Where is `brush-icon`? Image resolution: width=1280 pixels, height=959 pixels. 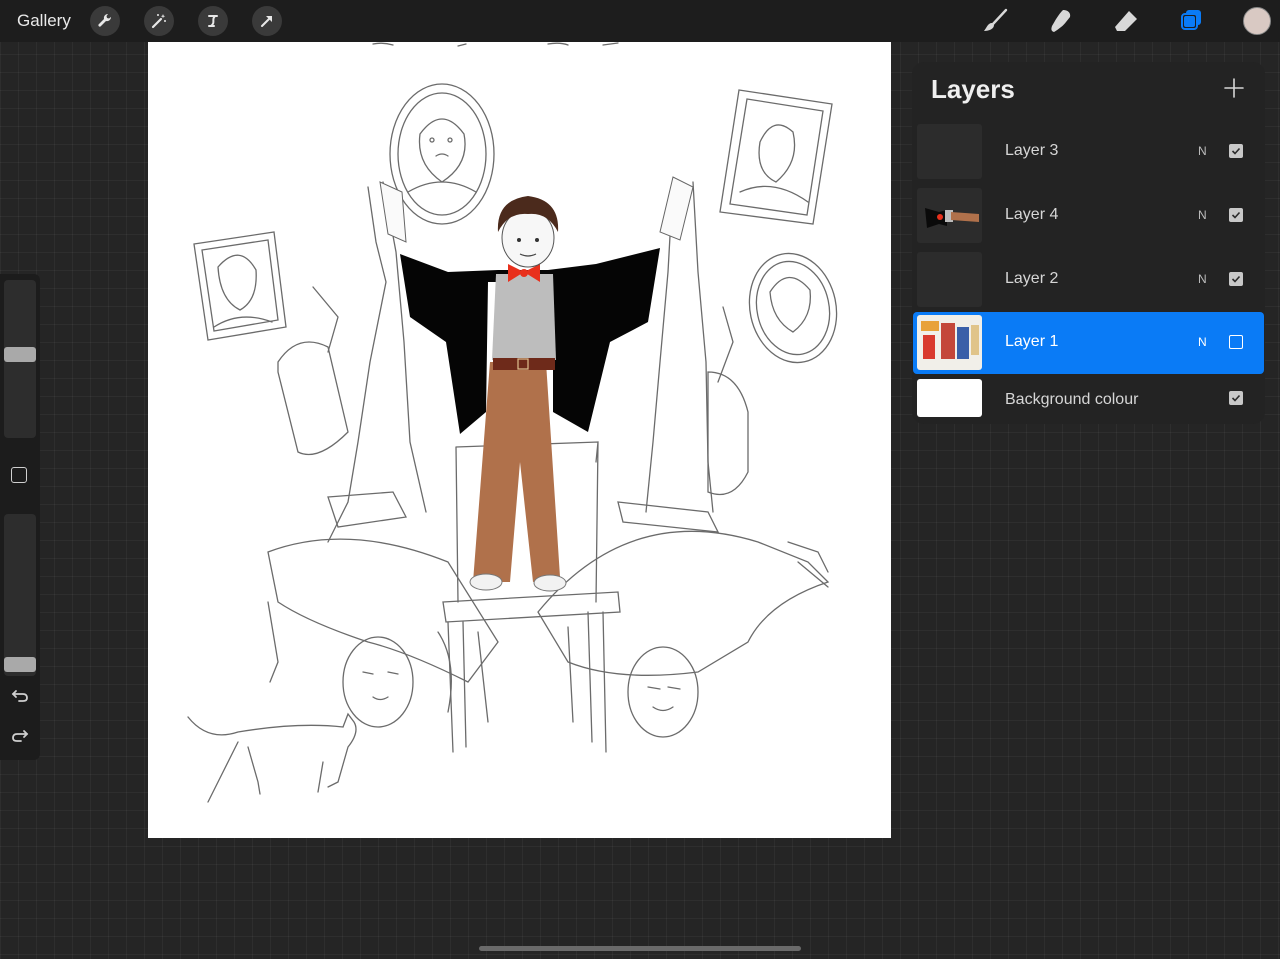 brush-icon is located at coordinates (995, 21).